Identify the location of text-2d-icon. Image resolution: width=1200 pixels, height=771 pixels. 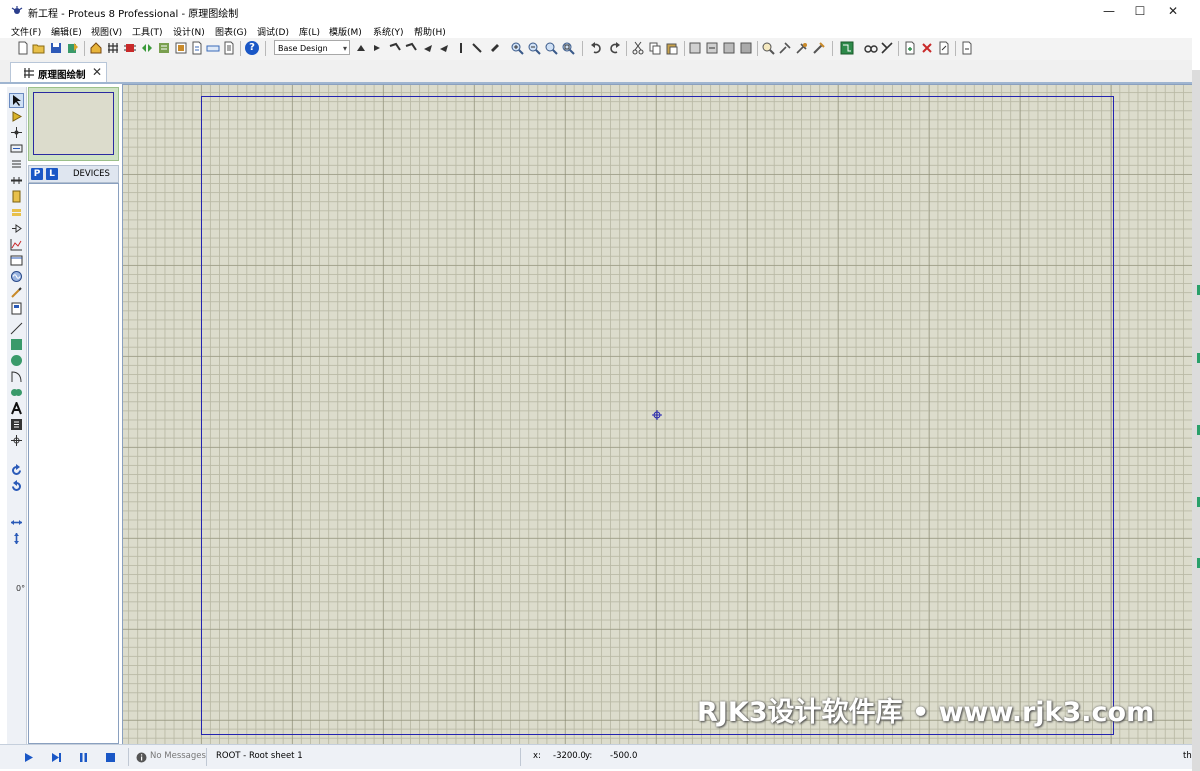
(16, 408).